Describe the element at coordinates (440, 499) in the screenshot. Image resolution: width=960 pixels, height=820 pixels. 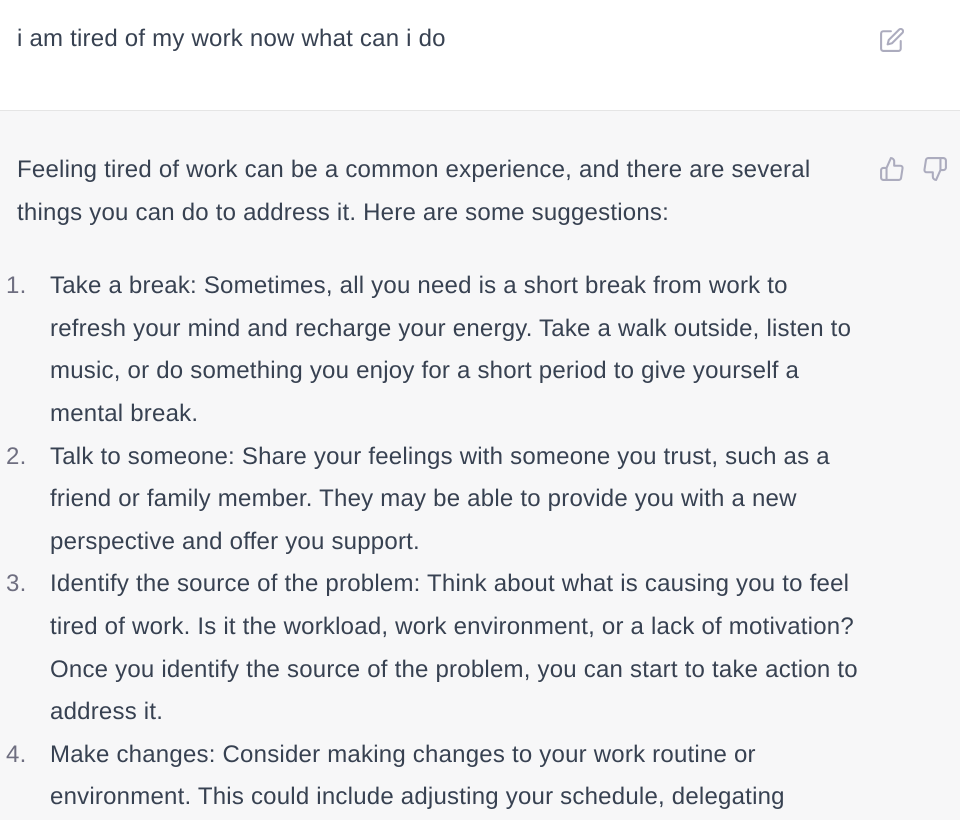
I see `list-item-text: Talk to someone: Share your feelings with someone you trust, such as a friend or family member. They may be able to provide you with a new perspective and offer you support.` at that location.